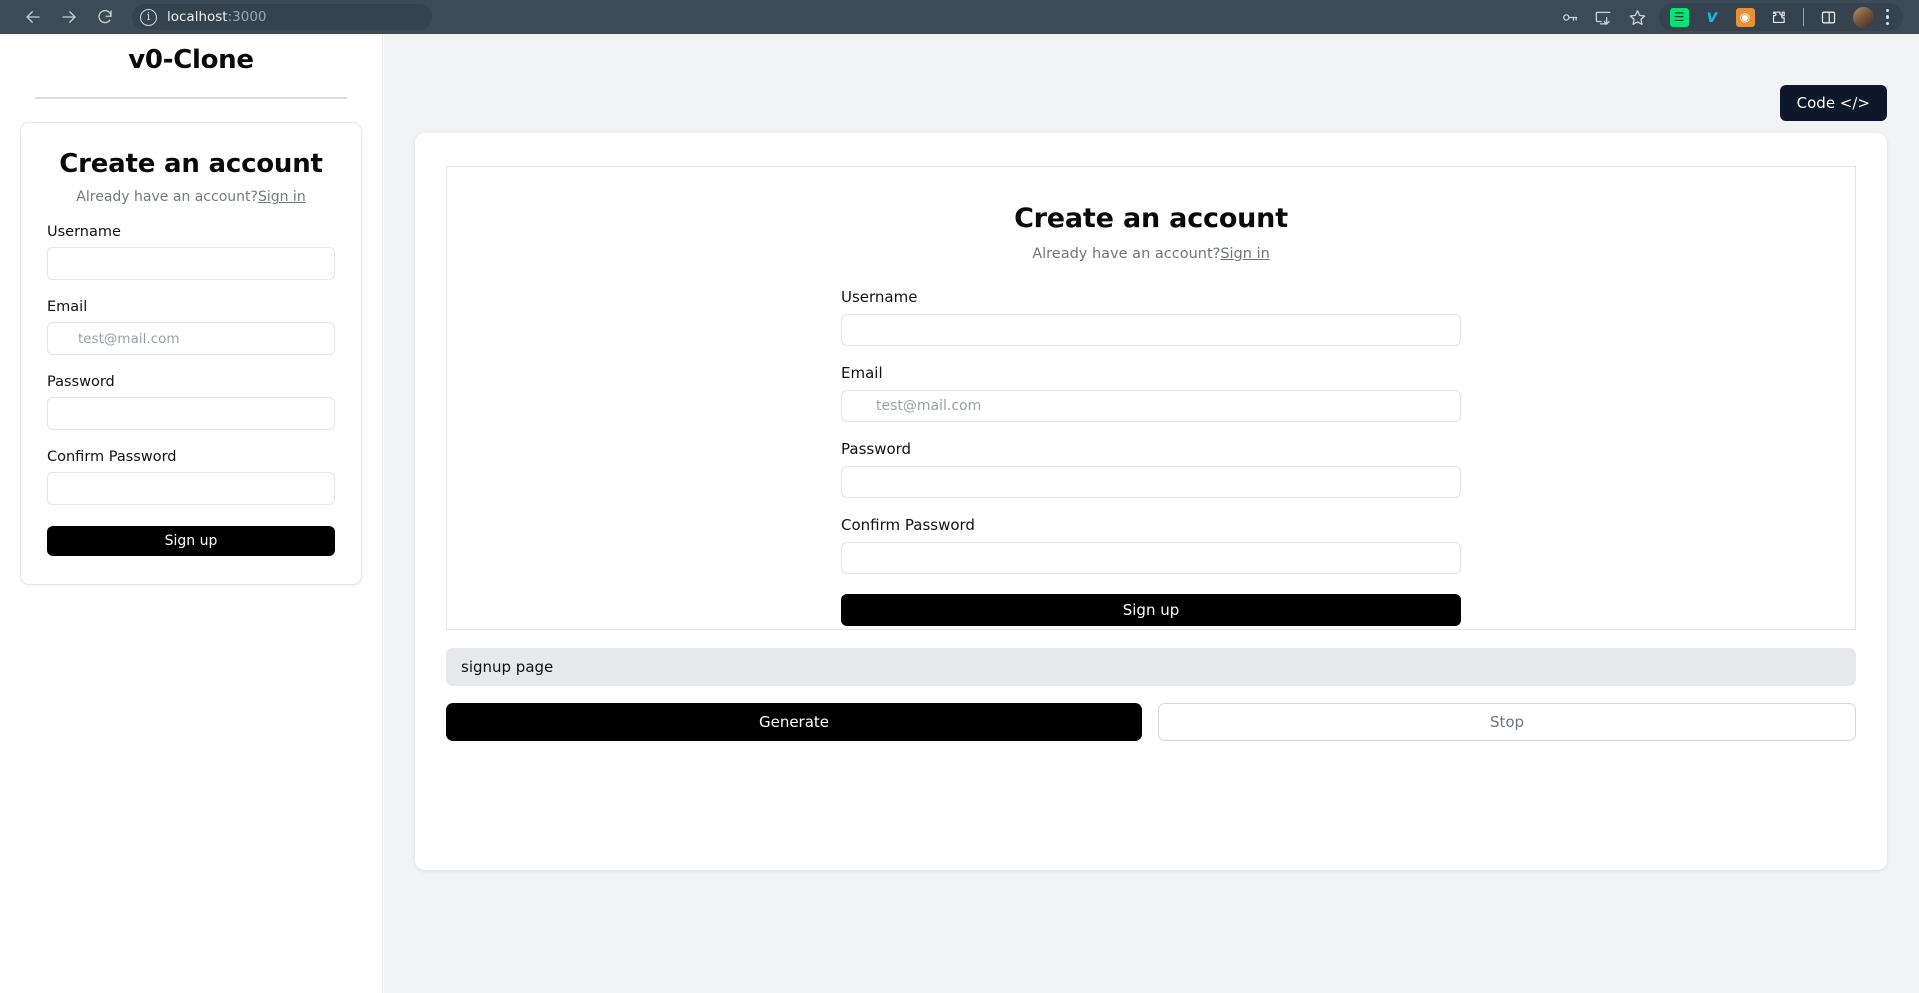  Describe the element at coordinates (1828, 17) in the screenshot. I see `side-panel-icon` at that location.